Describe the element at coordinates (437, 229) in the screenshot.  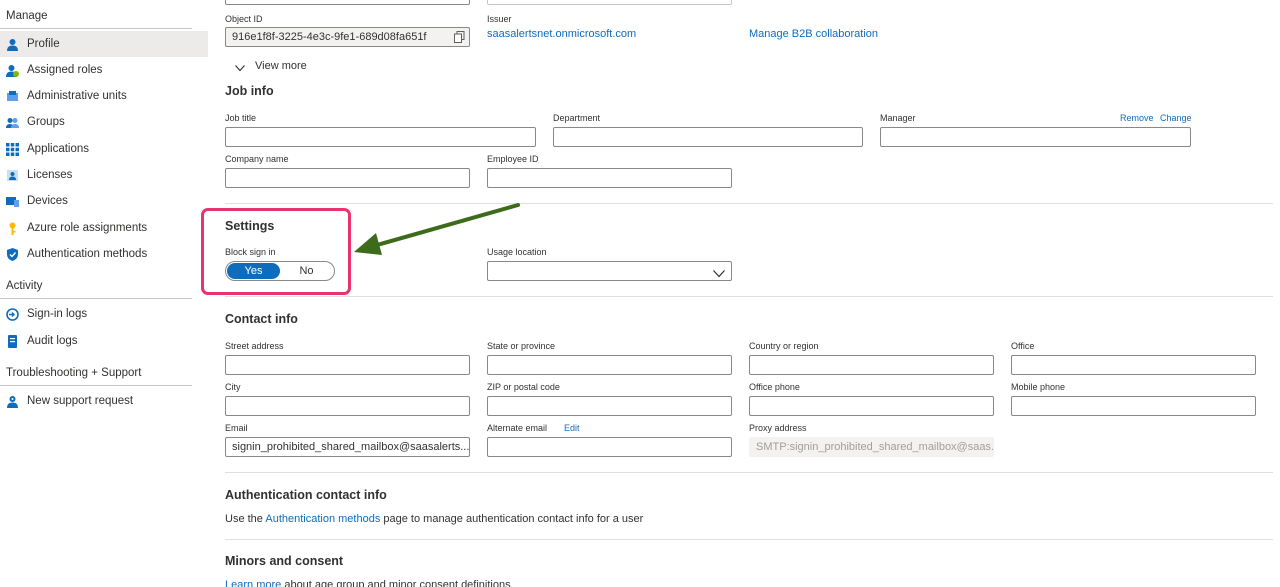
I see `annotation-arrow` at that location.